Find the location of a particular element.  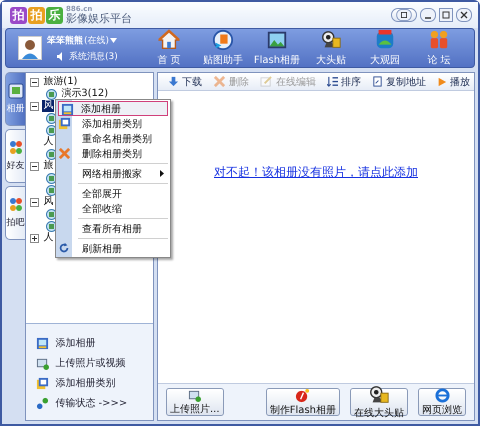

house-icon is located at coordinates (169, 40).